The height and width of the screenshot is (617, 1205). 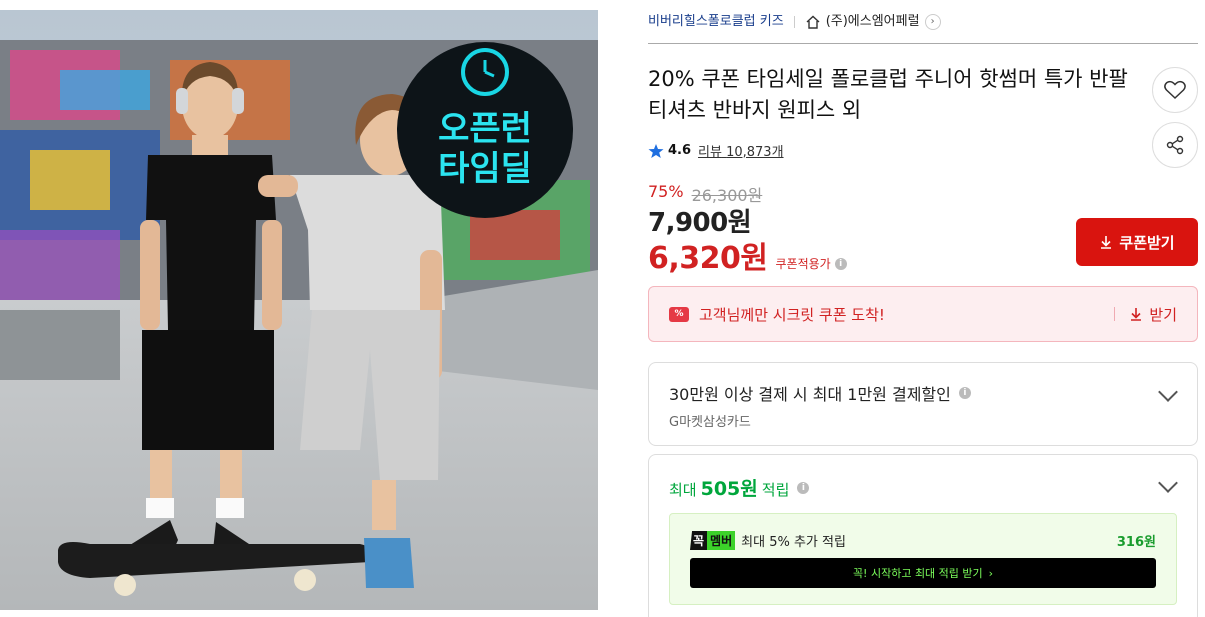 What do you see at coordinates (656, 150) in the screenshot?
I see `star-icon` at bounding box center [656, 150].